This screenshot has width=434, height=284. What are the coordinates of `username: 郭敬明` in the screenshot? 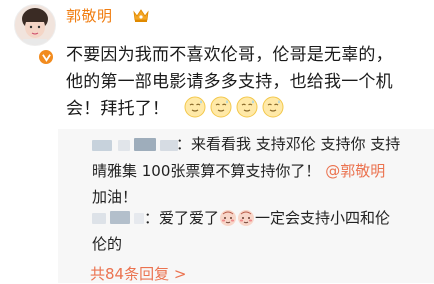 It's located at (89, 15).